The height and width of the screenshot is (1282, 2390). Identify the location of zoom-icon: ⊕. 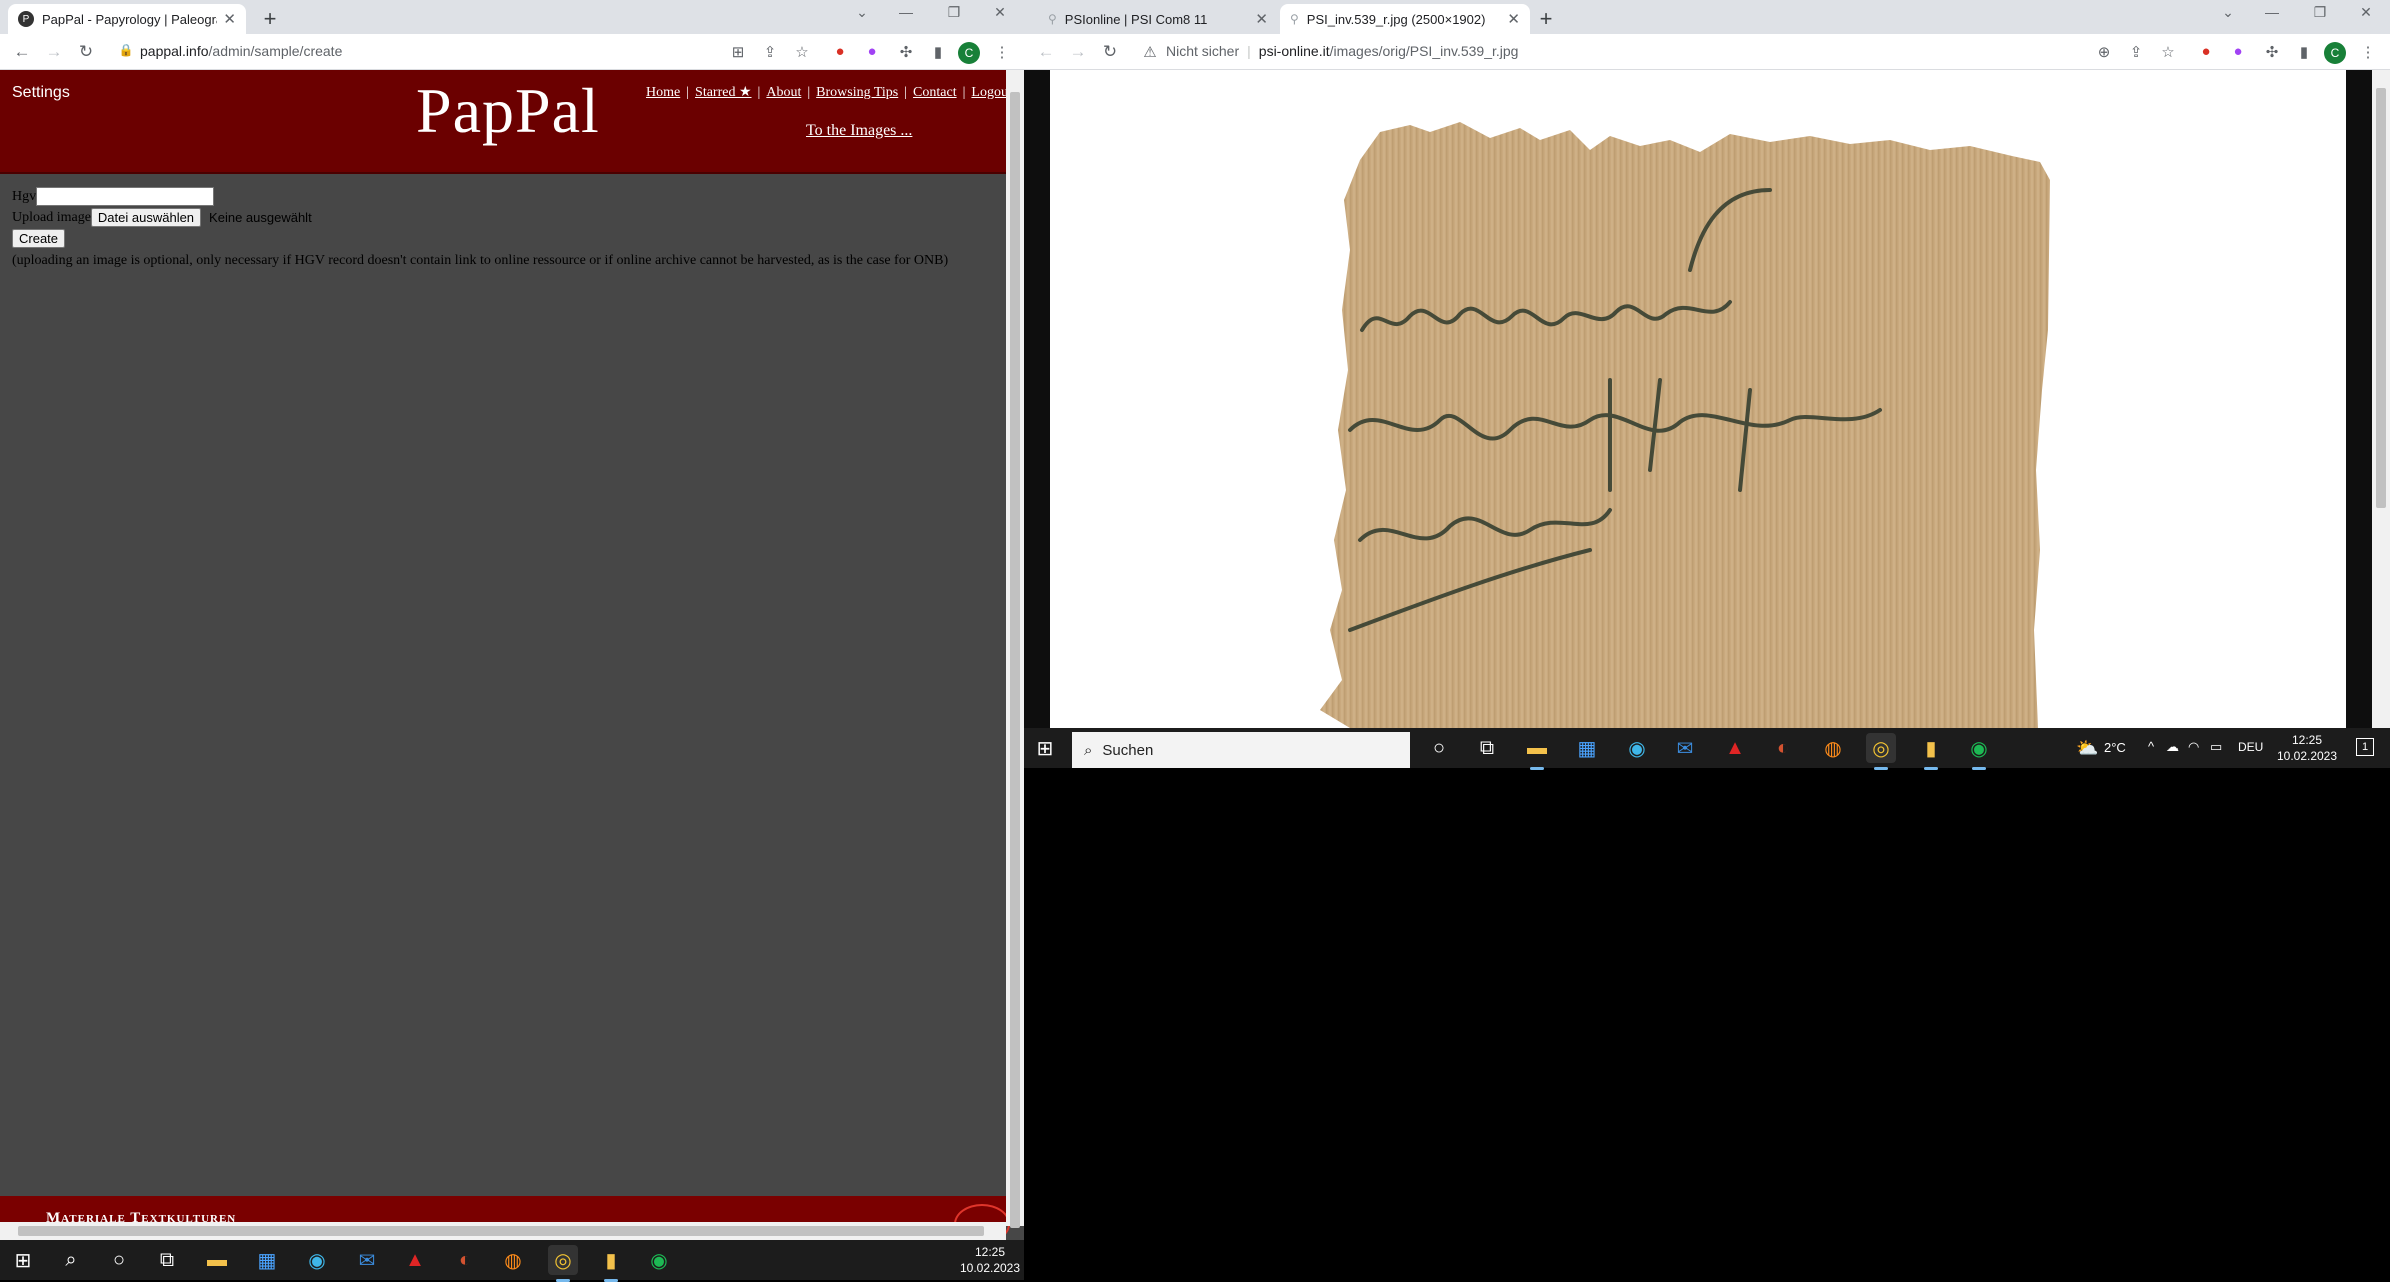
(2104, 52).